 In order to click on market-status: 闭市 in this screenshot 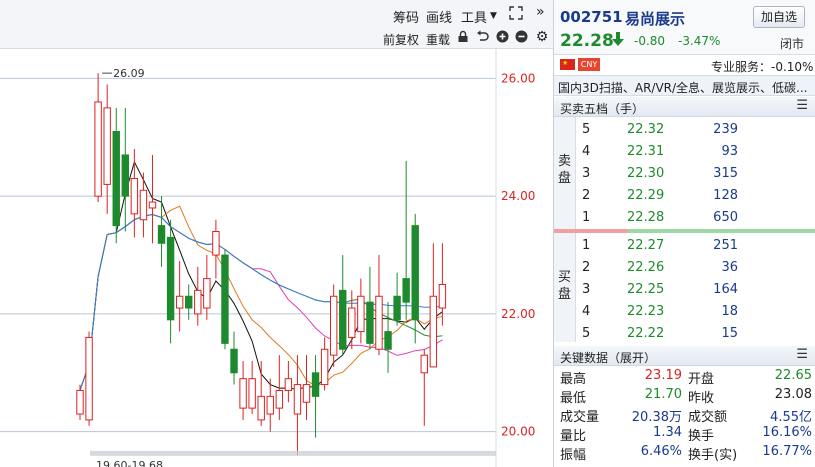, I will do `click(792, 44)`.